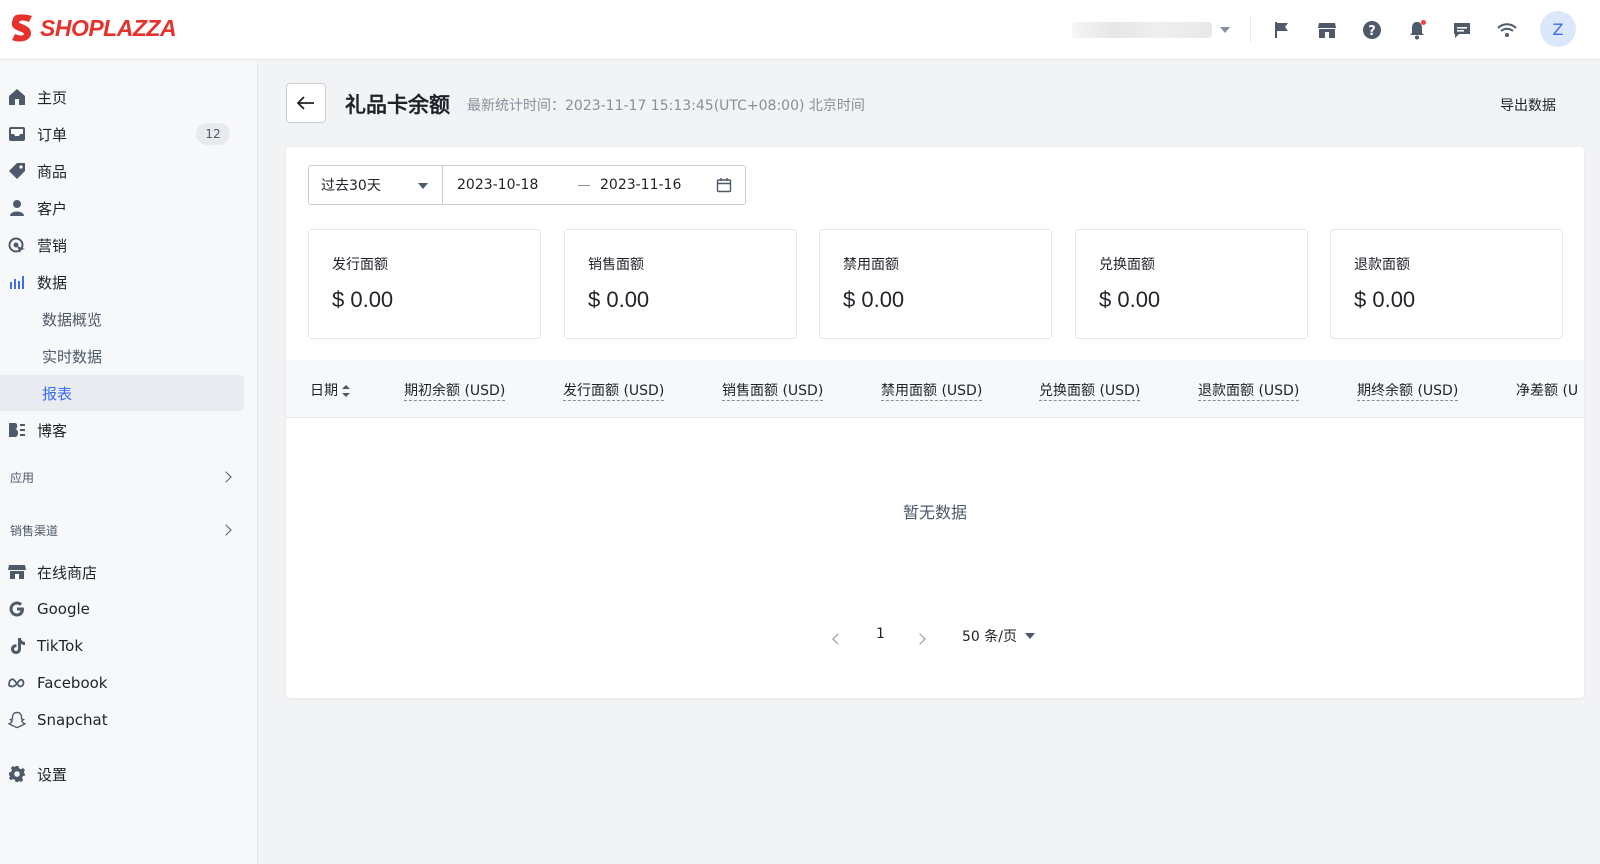  What do you see at coordinates (72, 683) in the screenshot?
I see `sidebar-item-label: Facebook` at bounding box center [72, 683].